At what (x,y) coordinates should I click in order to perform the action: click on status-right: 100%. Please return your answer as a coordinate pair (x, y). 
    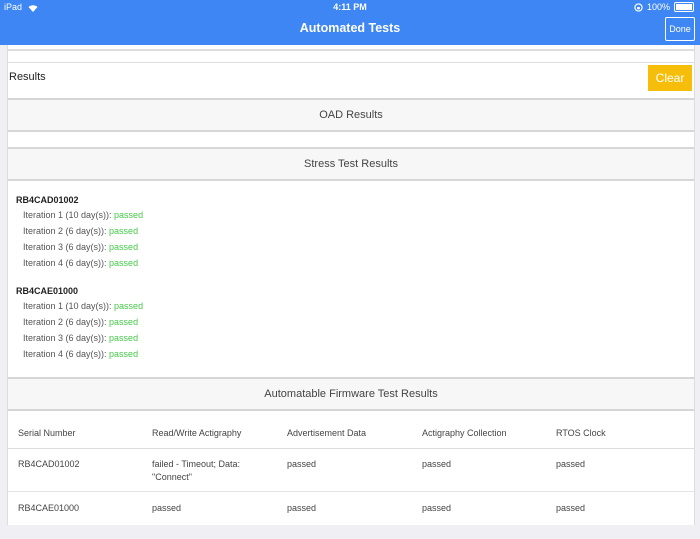
    Looking at the image, I should click on (664, 7).